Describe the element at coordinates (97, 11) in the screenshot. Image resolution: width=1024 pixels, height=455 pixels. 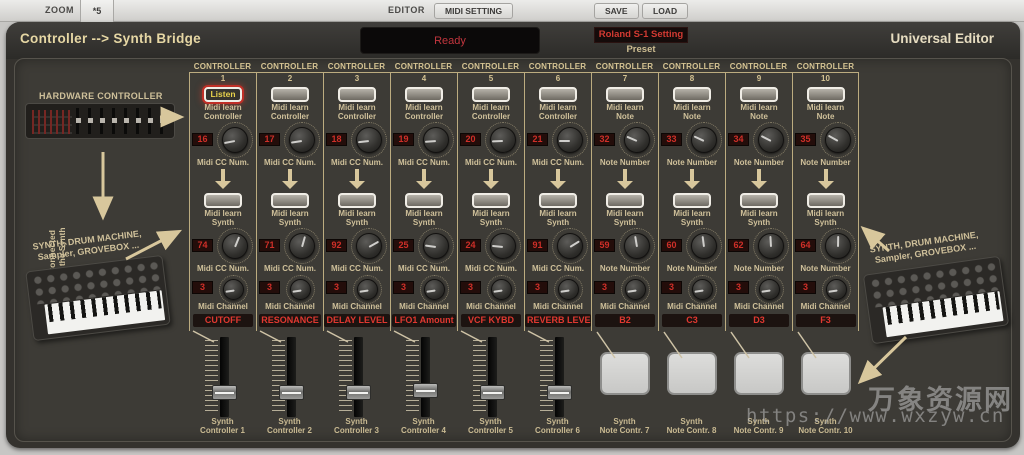
I see `zoom-factor-tab: *5` at that location.